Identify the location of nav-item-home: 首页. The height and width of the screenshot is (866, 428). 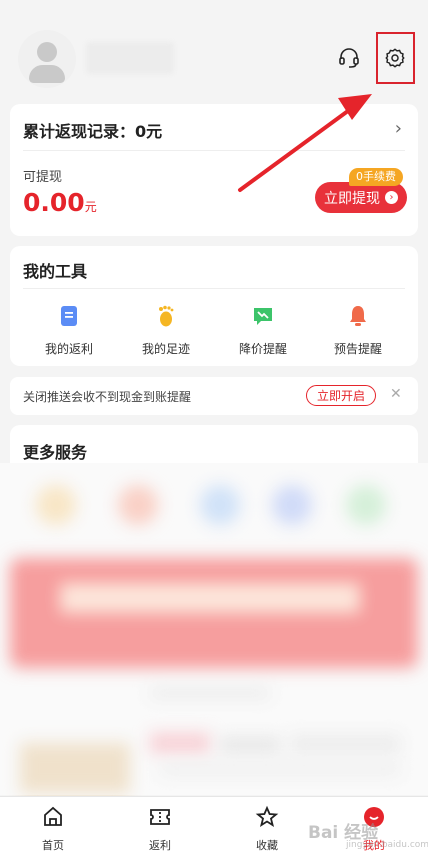
(53, 829).